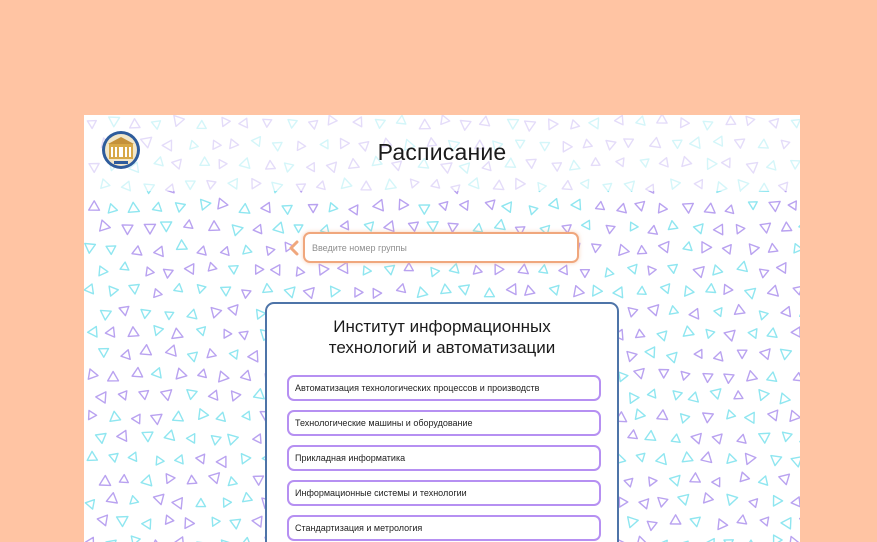 The image size is (877, 542). I want to click on group-search-field, so click(441, 247).